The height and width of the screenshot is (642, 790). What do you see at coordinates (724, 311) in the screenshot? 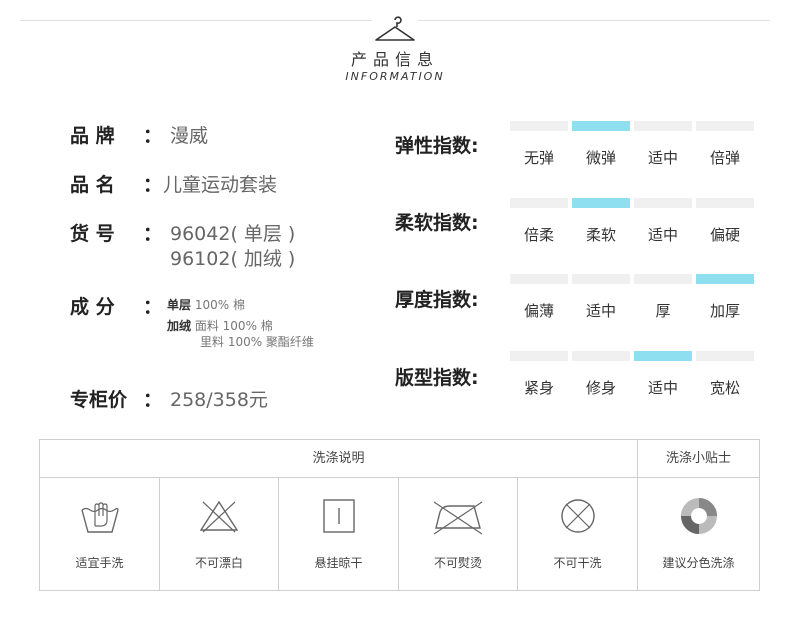
I see `thickness-option-3: 加厚` at bounding box center [724, 311].